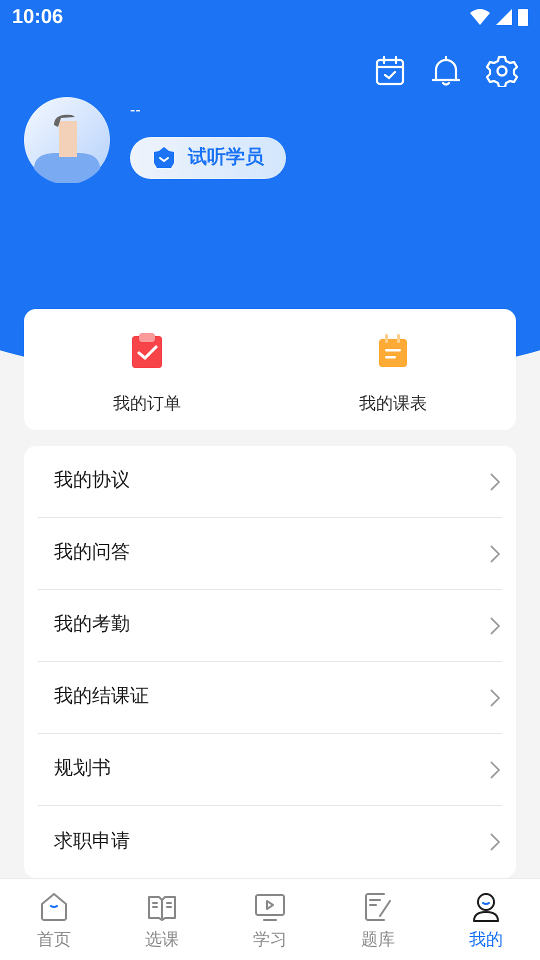 This screenshot has height=960, width=540. I want to click on nav-tab: 我的, so click(486, 919).